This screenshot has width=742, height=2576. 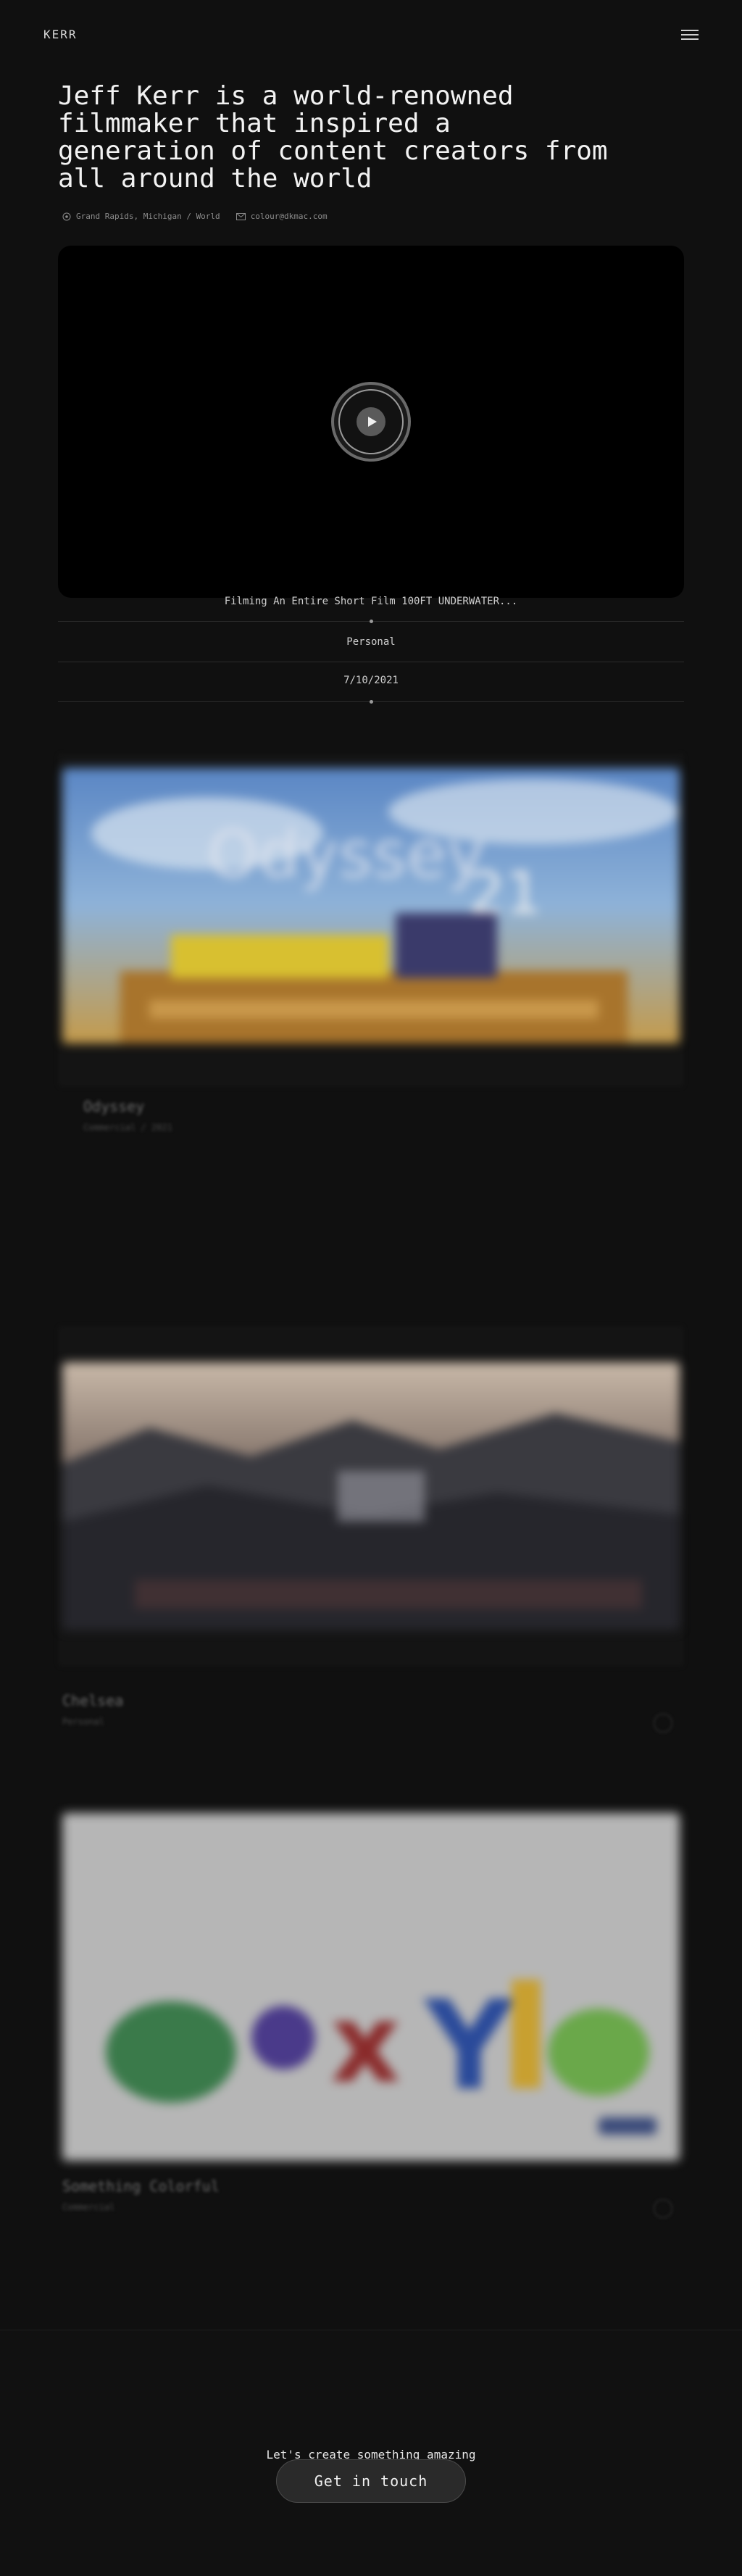 What do you see at coordinates (690, 34) in the screenshot?
I see `hamburger-menu-icon` at bounding box center [690, 34].